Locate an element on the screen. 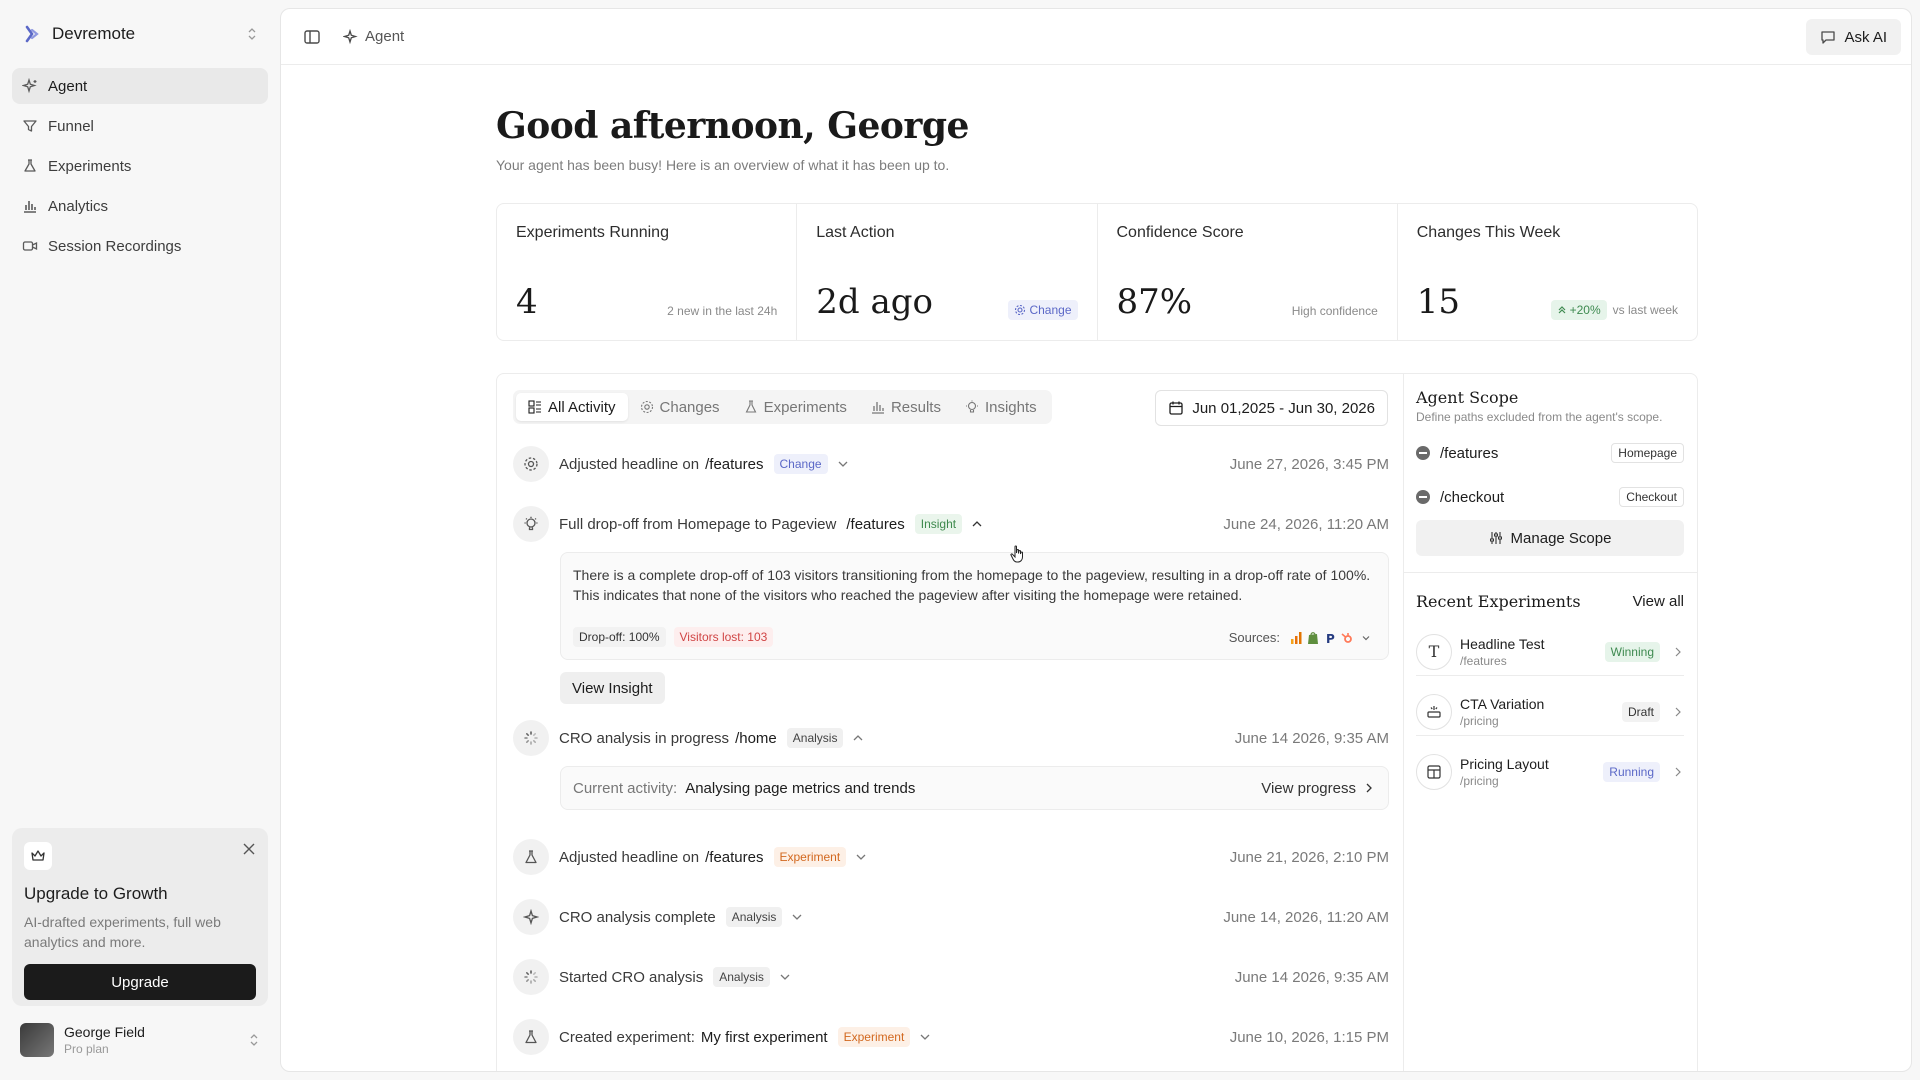 This screenshot has width=1920, height=1080. activity-tag: Insight is located at coordinates (938, 524).